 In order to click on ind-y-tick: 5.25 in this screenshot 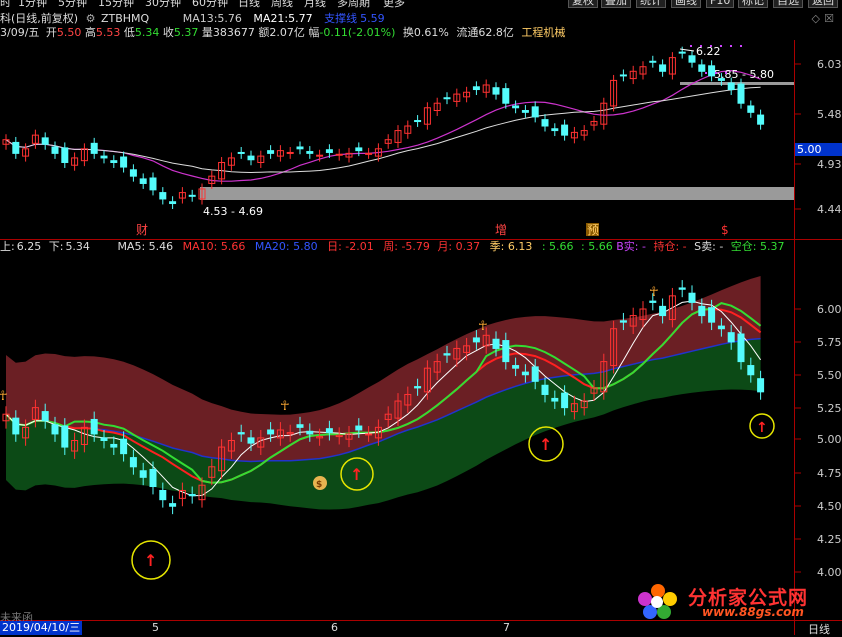, I will do `click(829, 408)`.